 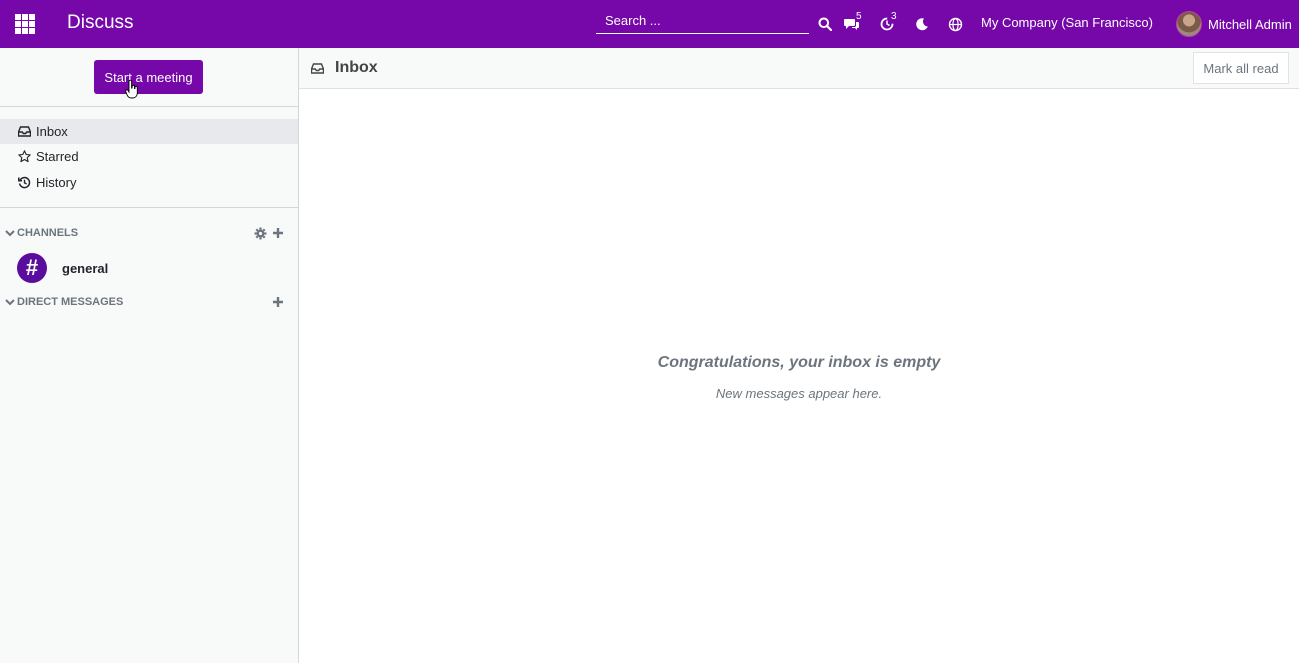 I want to click on search-input, so click(x=702, y=20).